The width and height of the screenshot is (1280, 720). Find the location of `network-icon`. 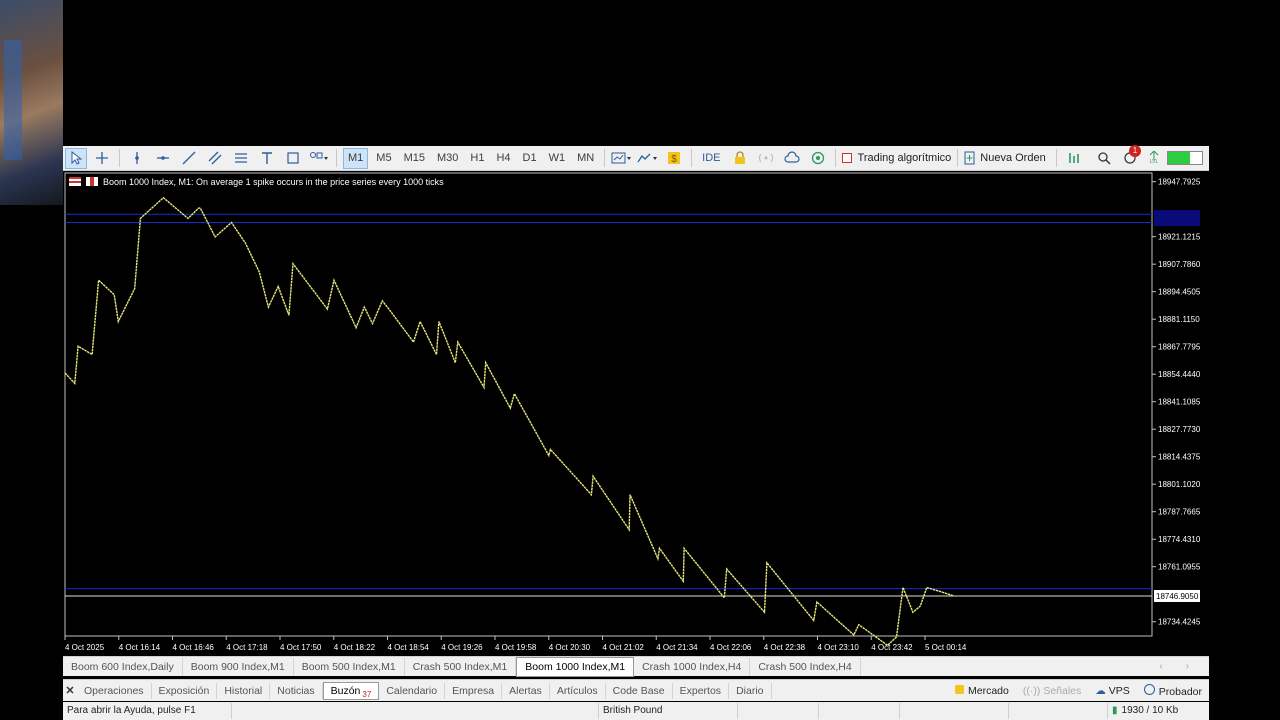

network-icon is located at coordinates (818, 158).